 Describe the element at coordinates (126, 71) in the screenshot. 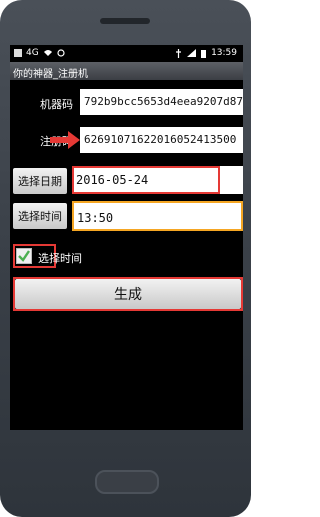

I see `app-title-bar: 你的神器_注册机` at that location.